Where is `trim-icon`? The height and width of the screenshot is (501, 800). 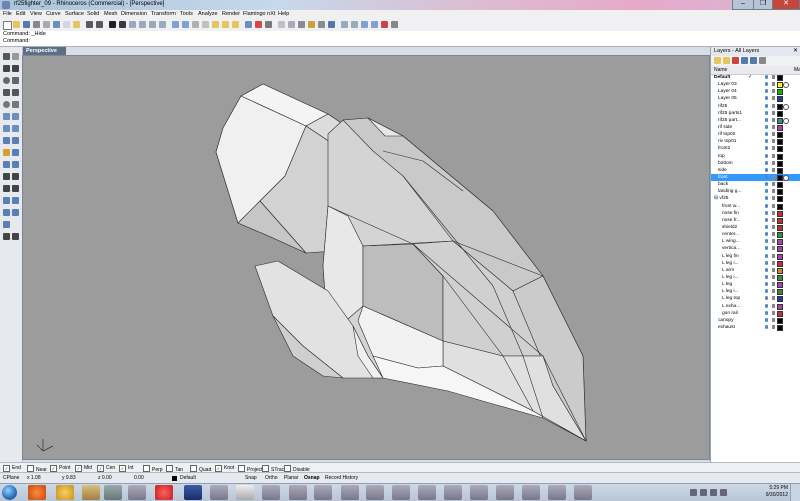
trim-icon is located at coordinates (6, 176).